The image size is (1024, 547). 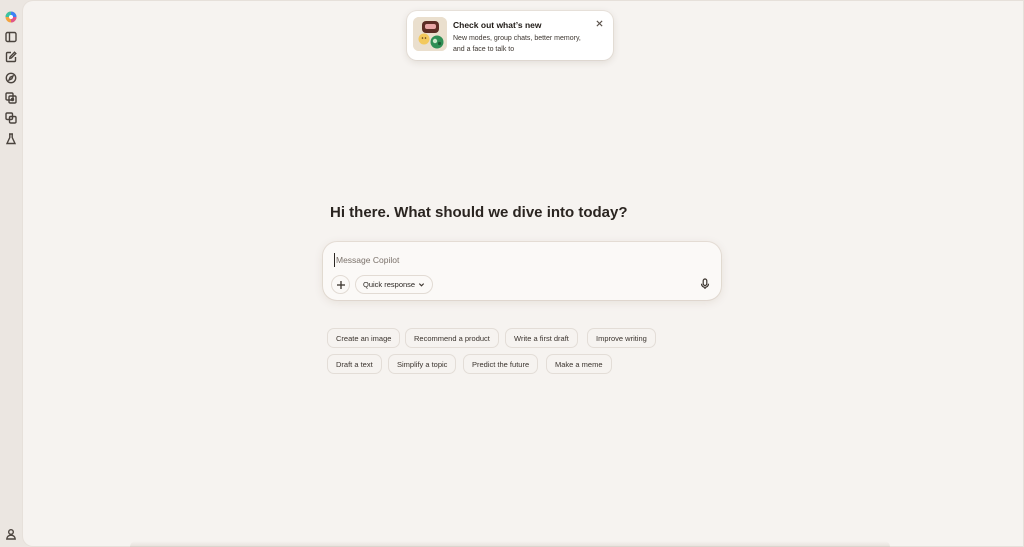 I want to click on sidebar-toggle-icon, so click(x=11, y=37).